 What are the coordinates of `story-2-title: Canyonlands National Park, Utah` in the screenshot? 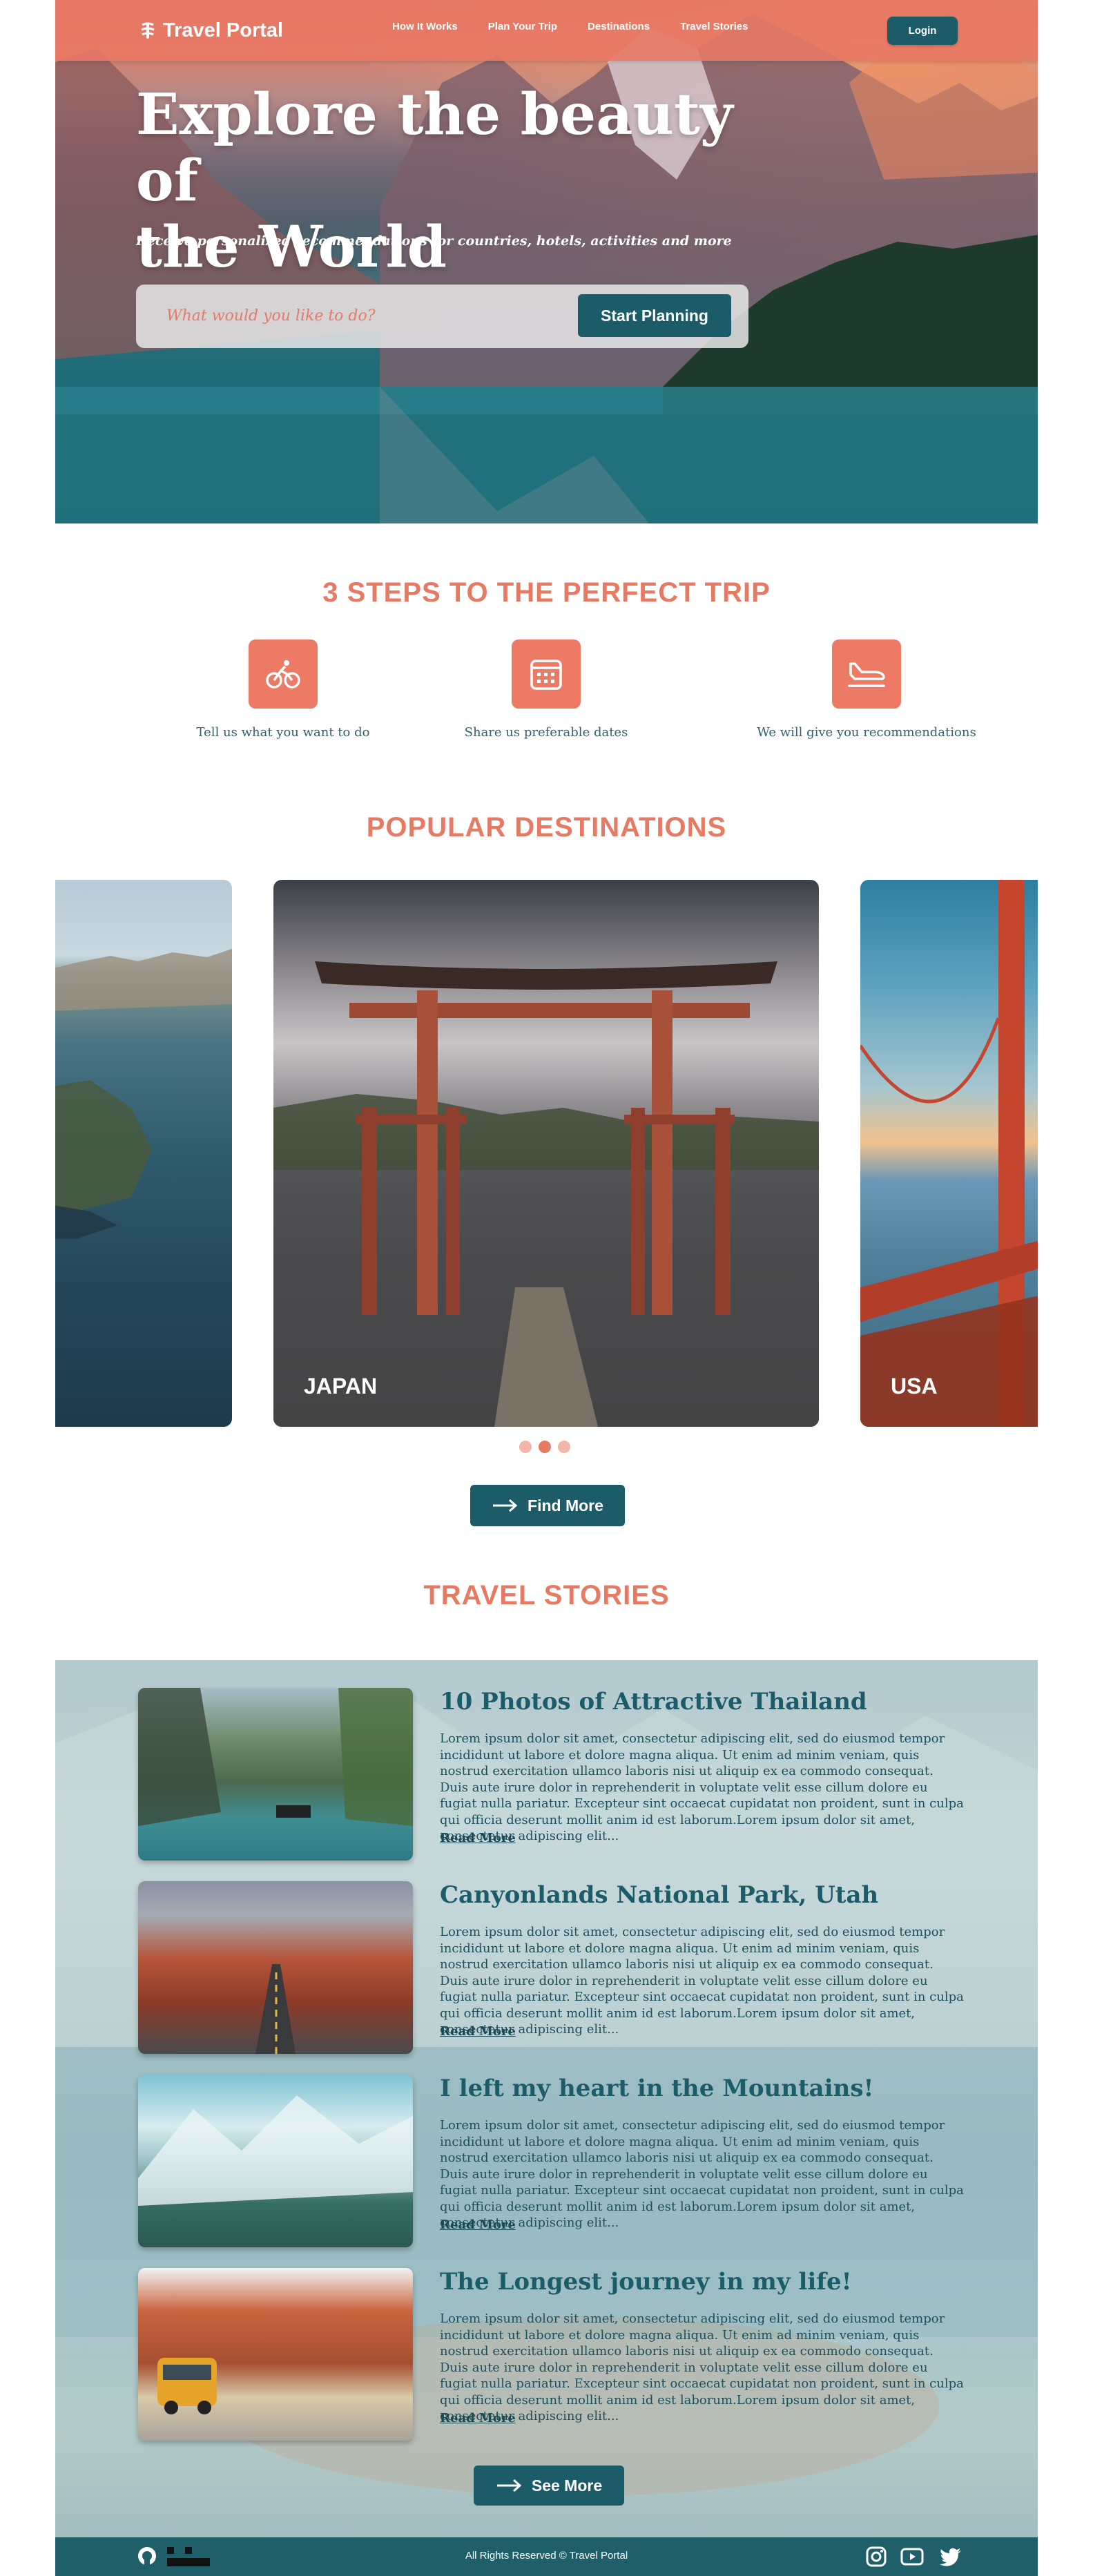 It's located at (659, 1895).